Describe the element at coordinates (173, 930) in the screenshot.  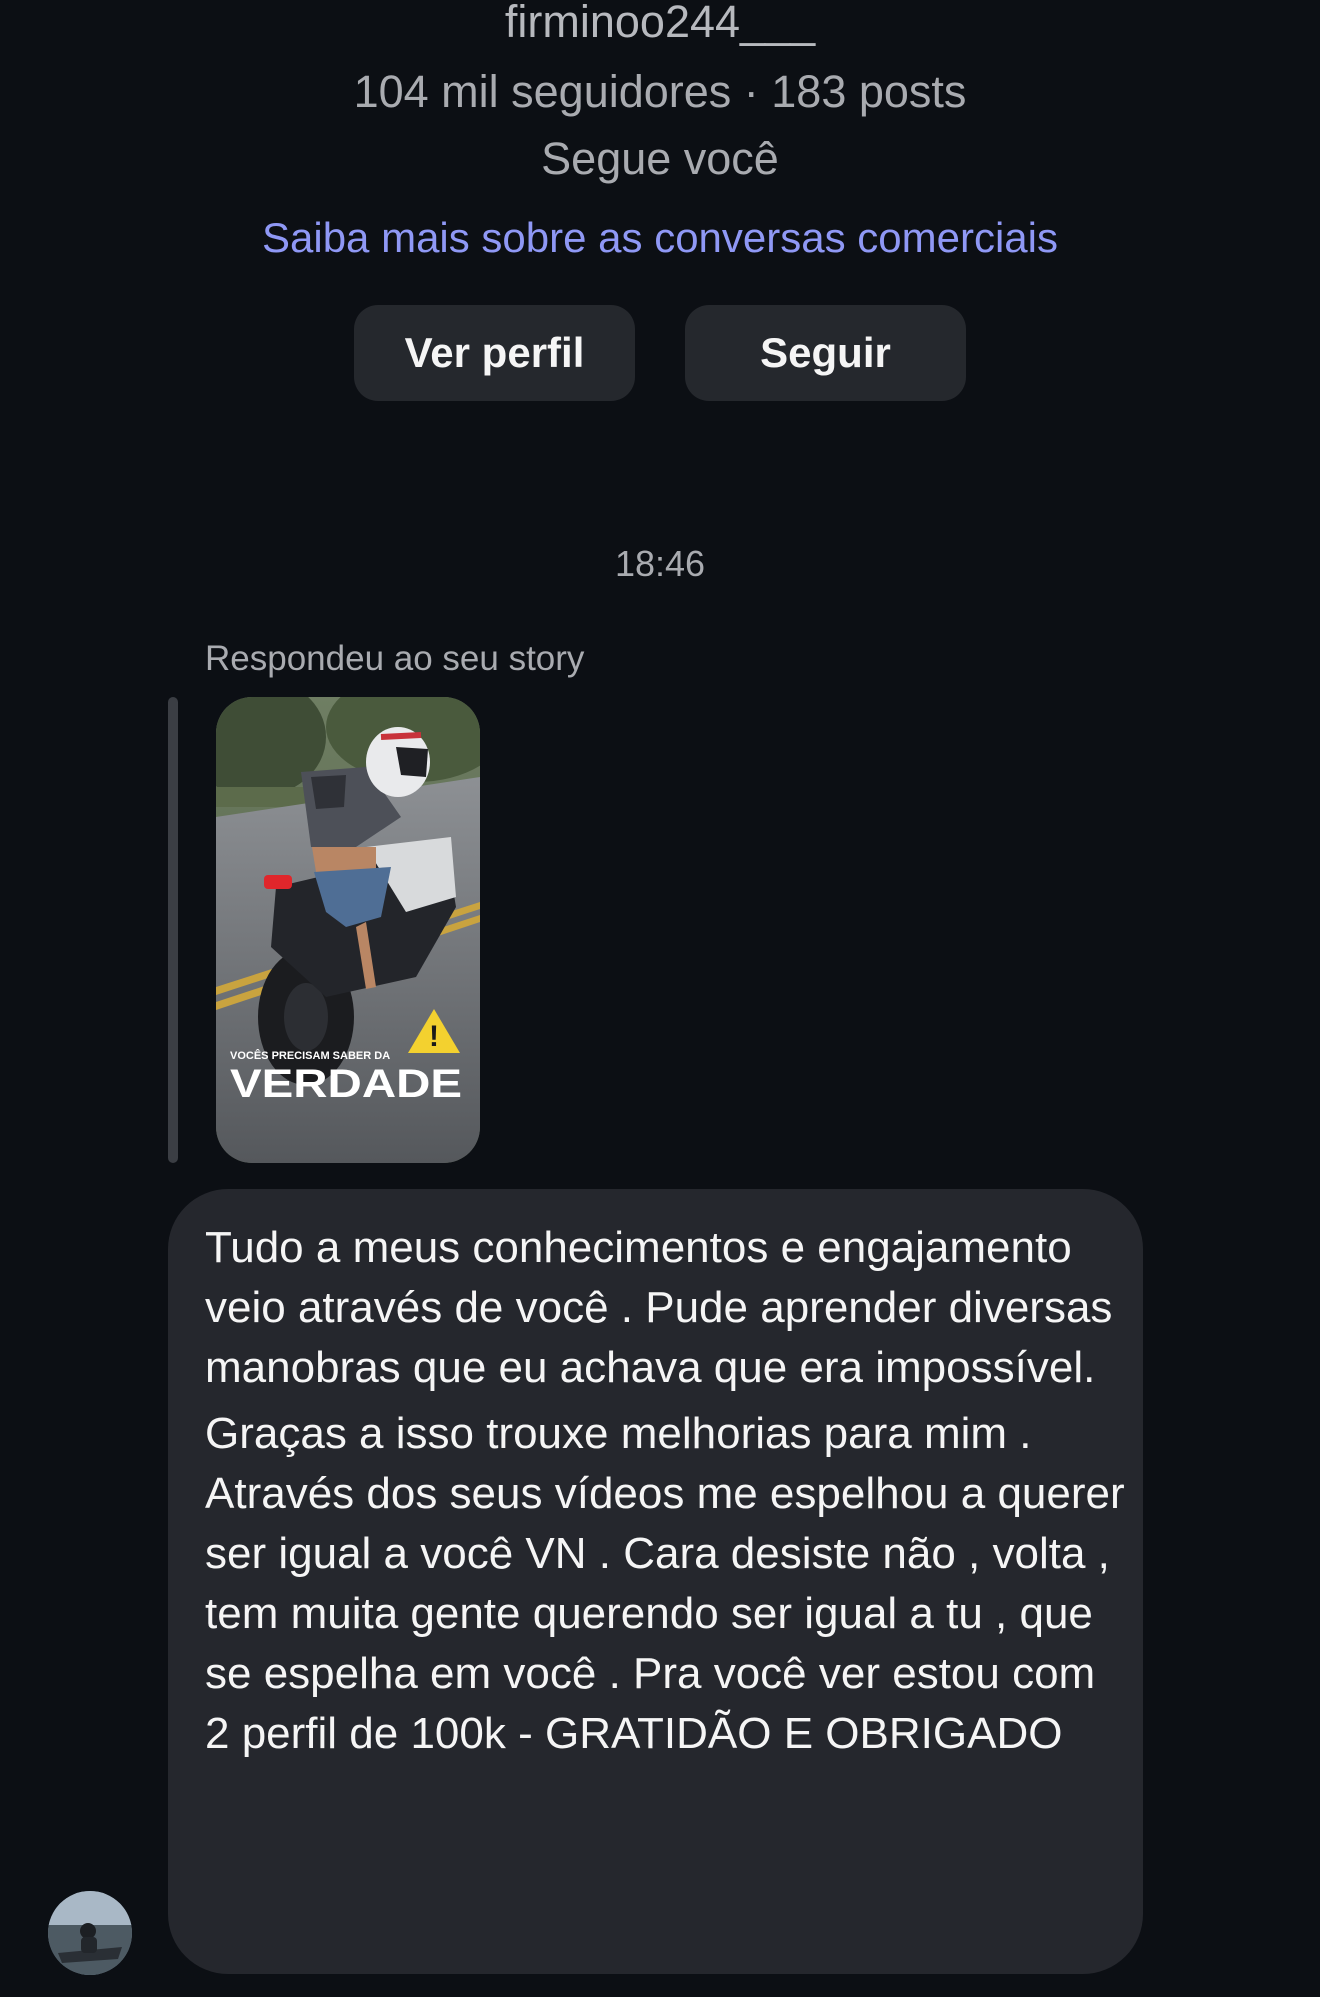
I see `reply-quote-bar` at that location.